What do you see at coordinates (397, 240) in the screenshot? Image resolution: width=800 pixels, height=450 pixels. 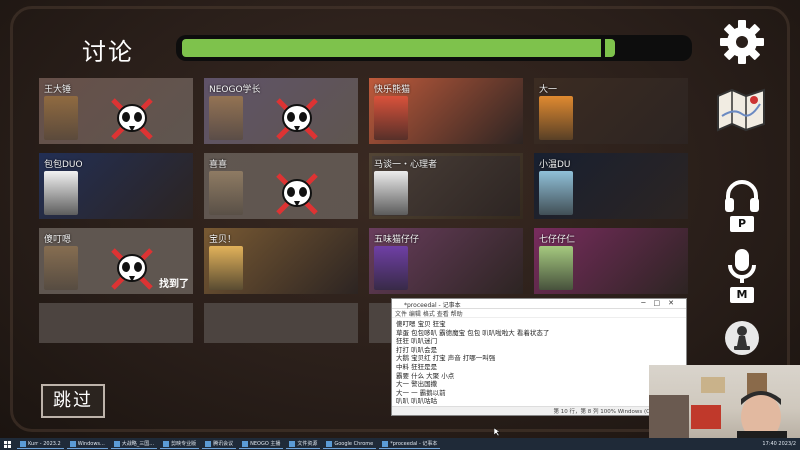 I see `player-name: 五味猫仔仔` at bounding box center [397, 240].